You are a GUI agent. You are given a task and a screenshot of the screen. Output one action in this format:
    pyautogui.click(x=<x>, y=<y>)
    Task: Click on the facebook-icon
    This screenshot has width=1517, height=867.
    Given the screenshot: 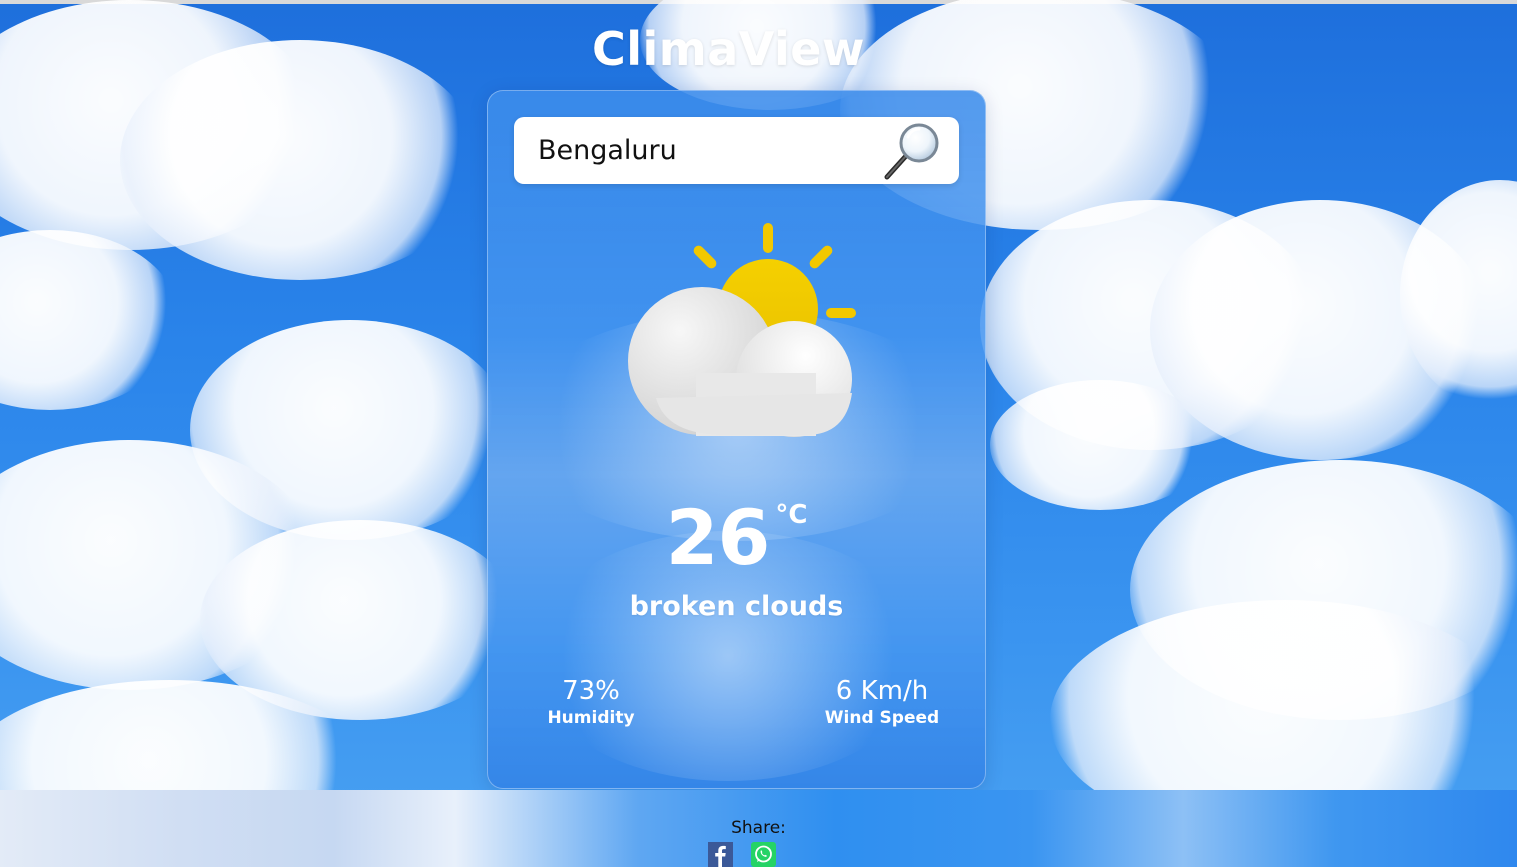 What is the action you would take?
    pyautogui.click(x=720, y=854)
    